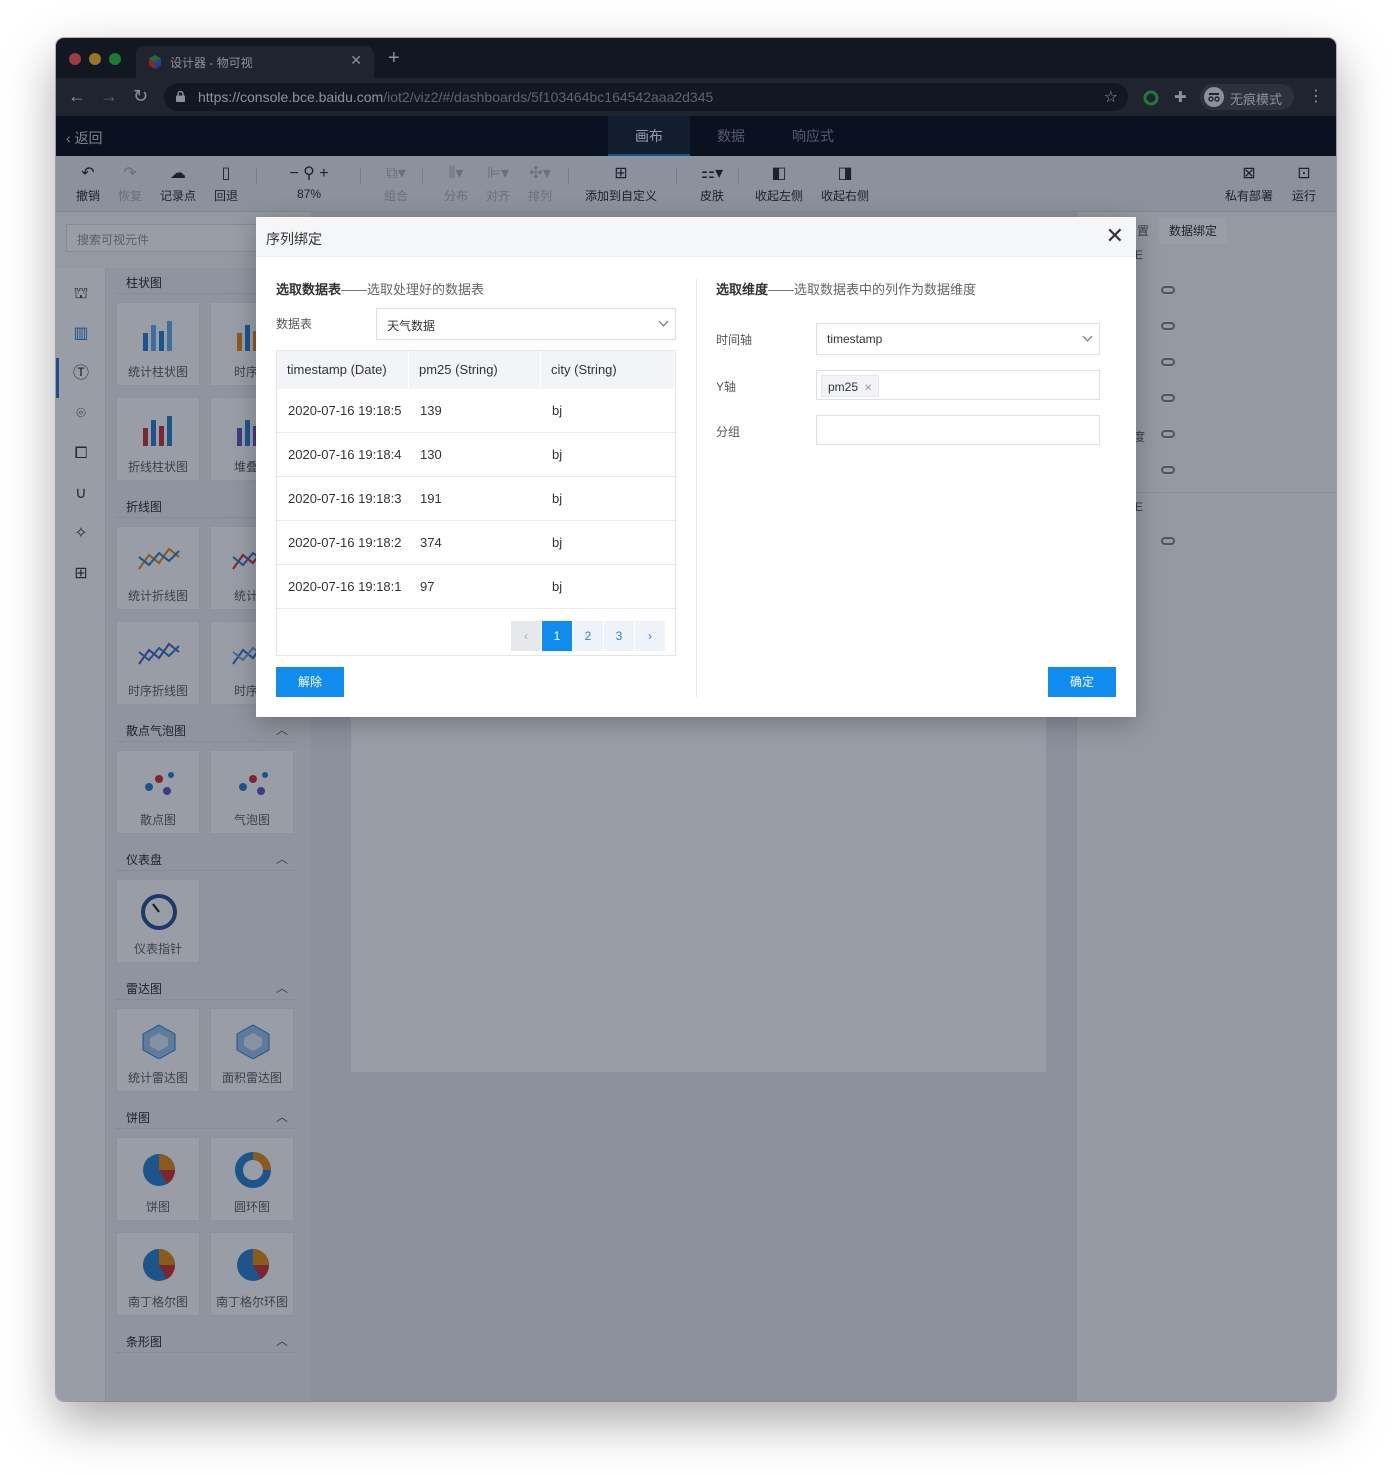 This screenshot has height=1475, width=1392. I want to click on dialog-title: 序列绑定, so click(294, 239).